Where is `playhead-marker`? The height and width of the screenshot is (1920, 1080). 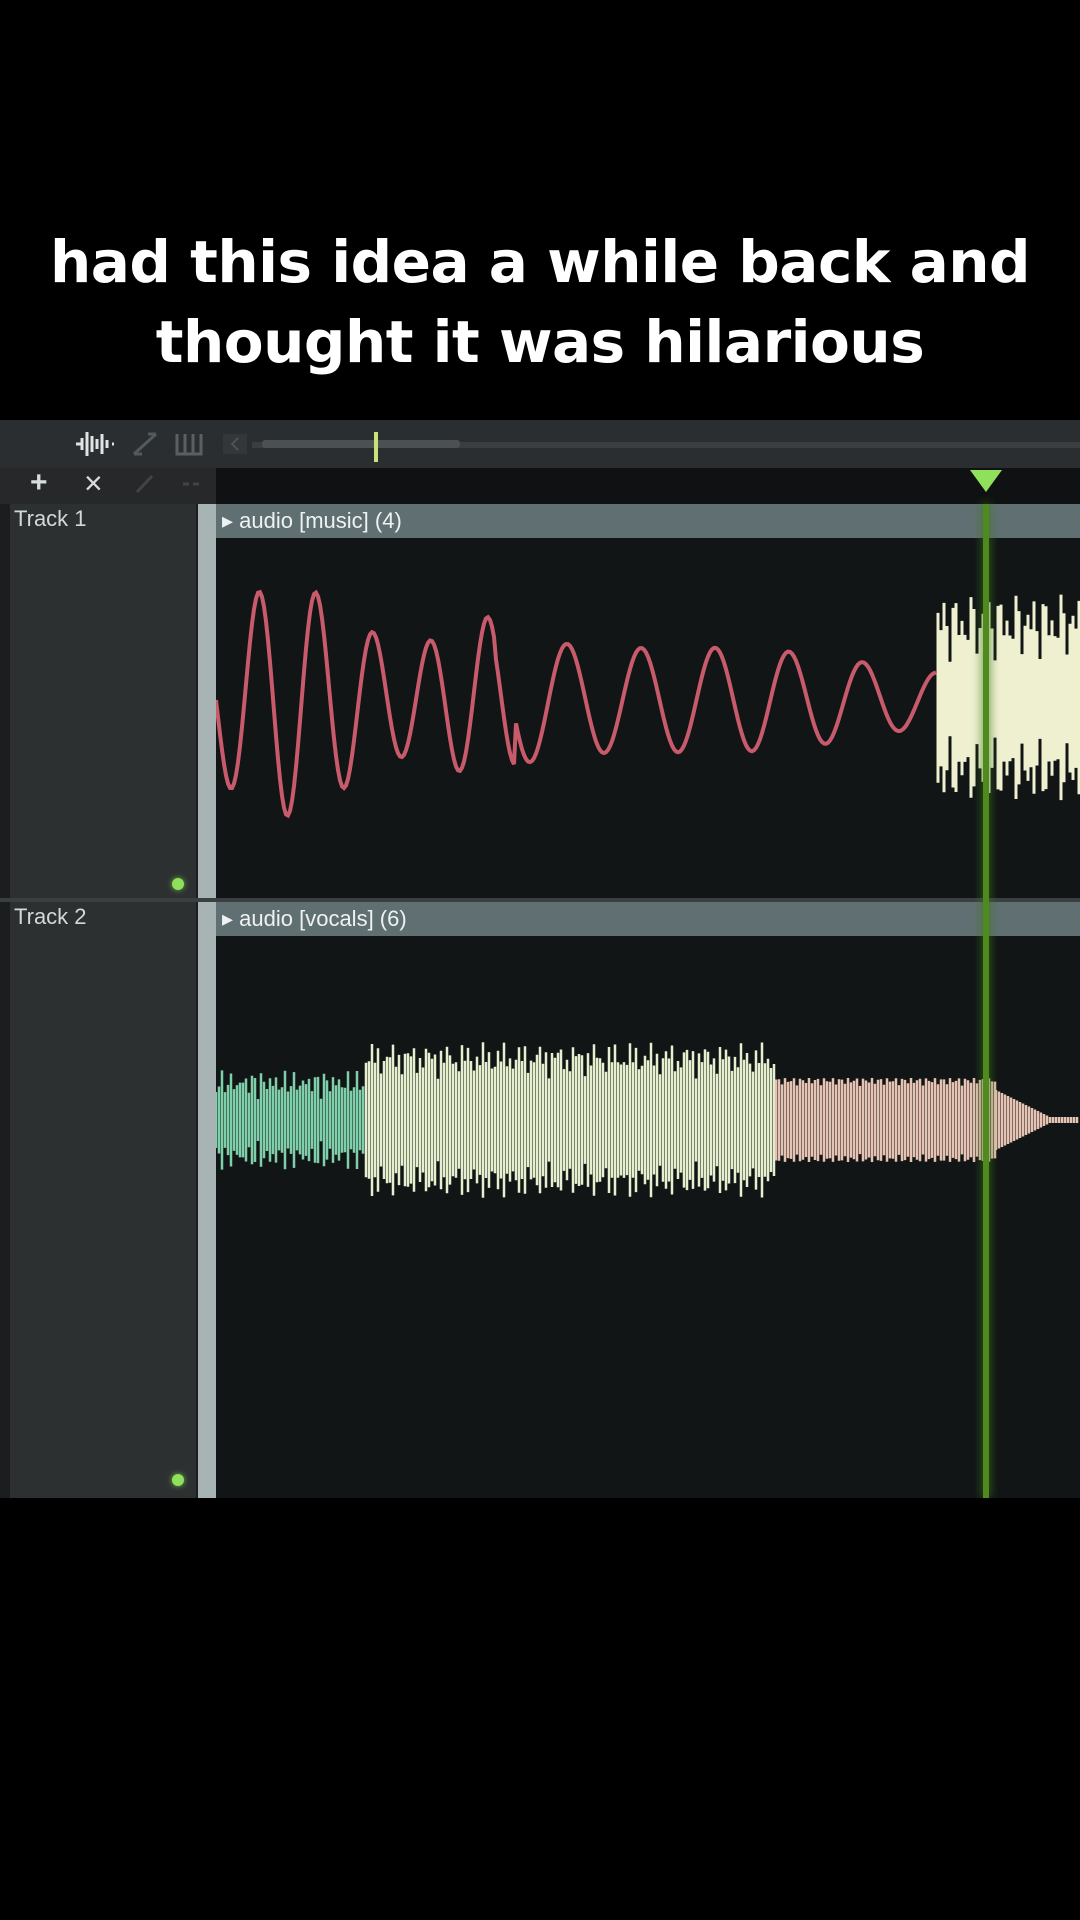 playhead-marker is located at coordinates (986, 481).